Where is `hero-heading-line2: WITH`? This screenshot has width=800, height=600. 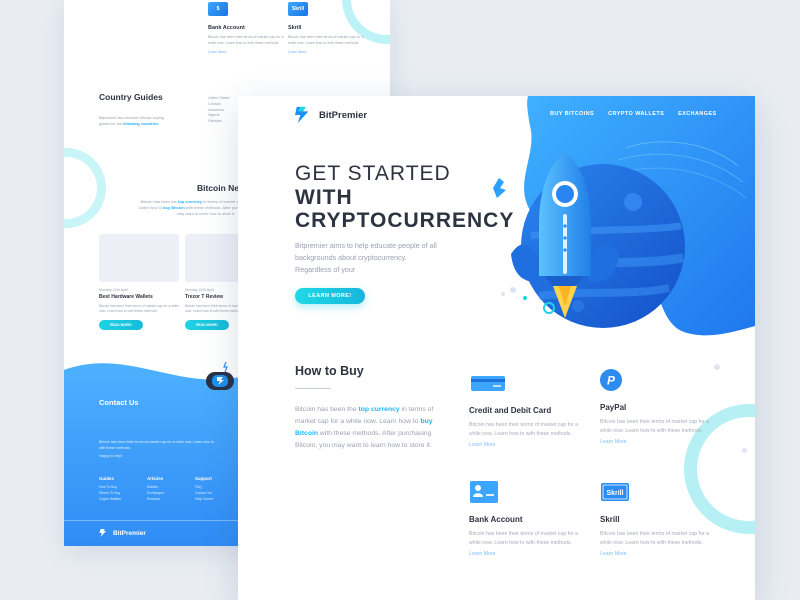
hero-heading-line2: WITH is located at coordinates (324, 197).